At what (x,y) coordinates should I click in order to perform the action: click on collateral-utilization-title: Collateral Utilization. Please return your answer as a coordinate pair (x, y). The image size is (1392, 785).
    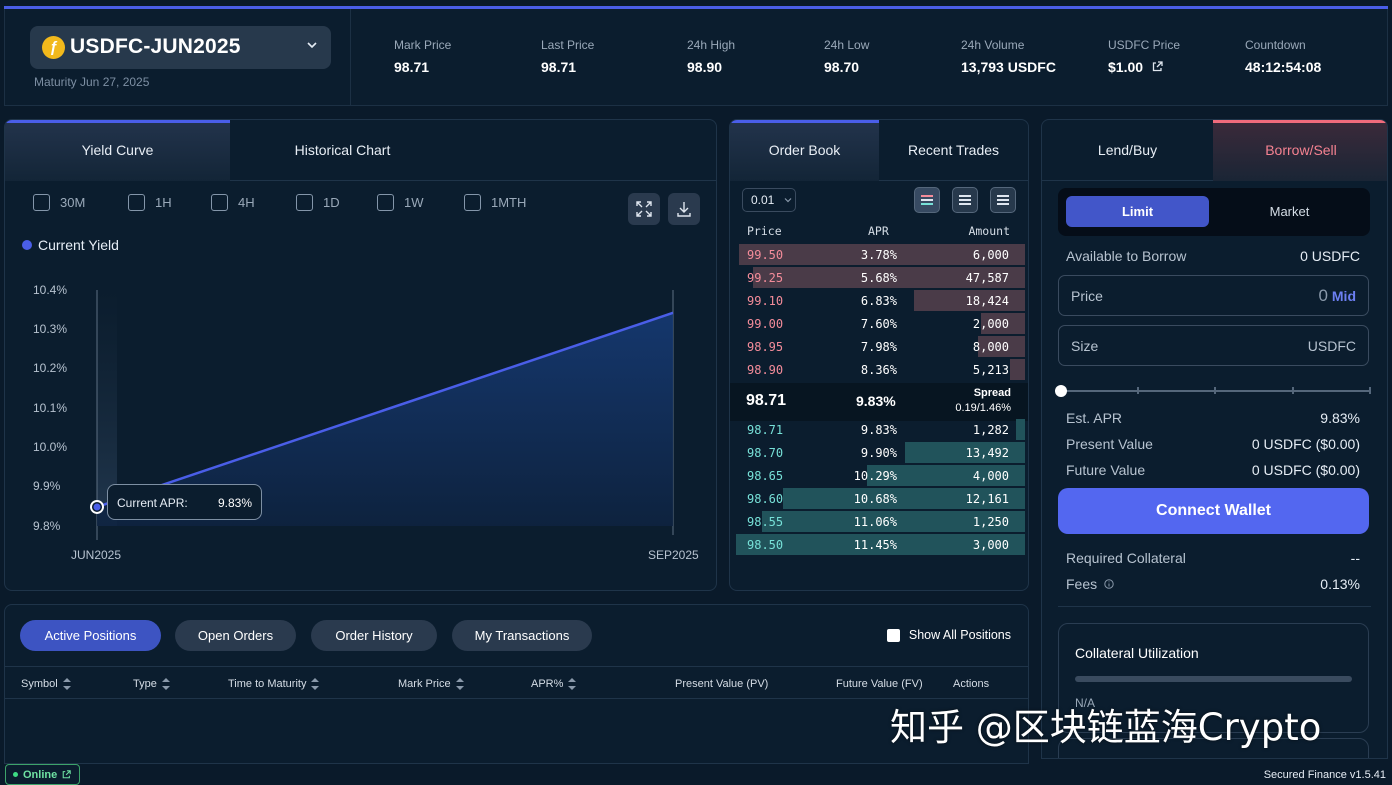
    Looking at the image, I should click on (1137, 653).